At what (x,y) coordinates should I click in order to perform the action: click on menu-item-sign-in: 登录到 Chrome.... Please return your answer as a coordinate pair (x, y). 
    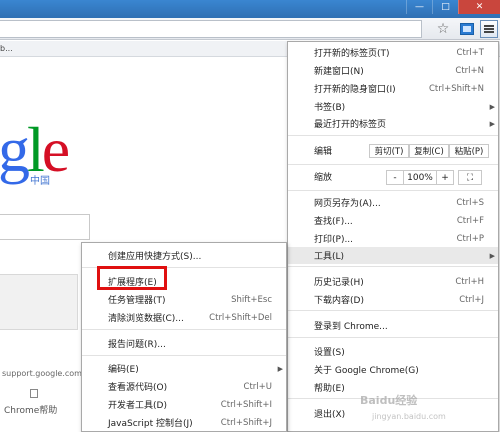
    Looking at the image, I should click on (393, 325).